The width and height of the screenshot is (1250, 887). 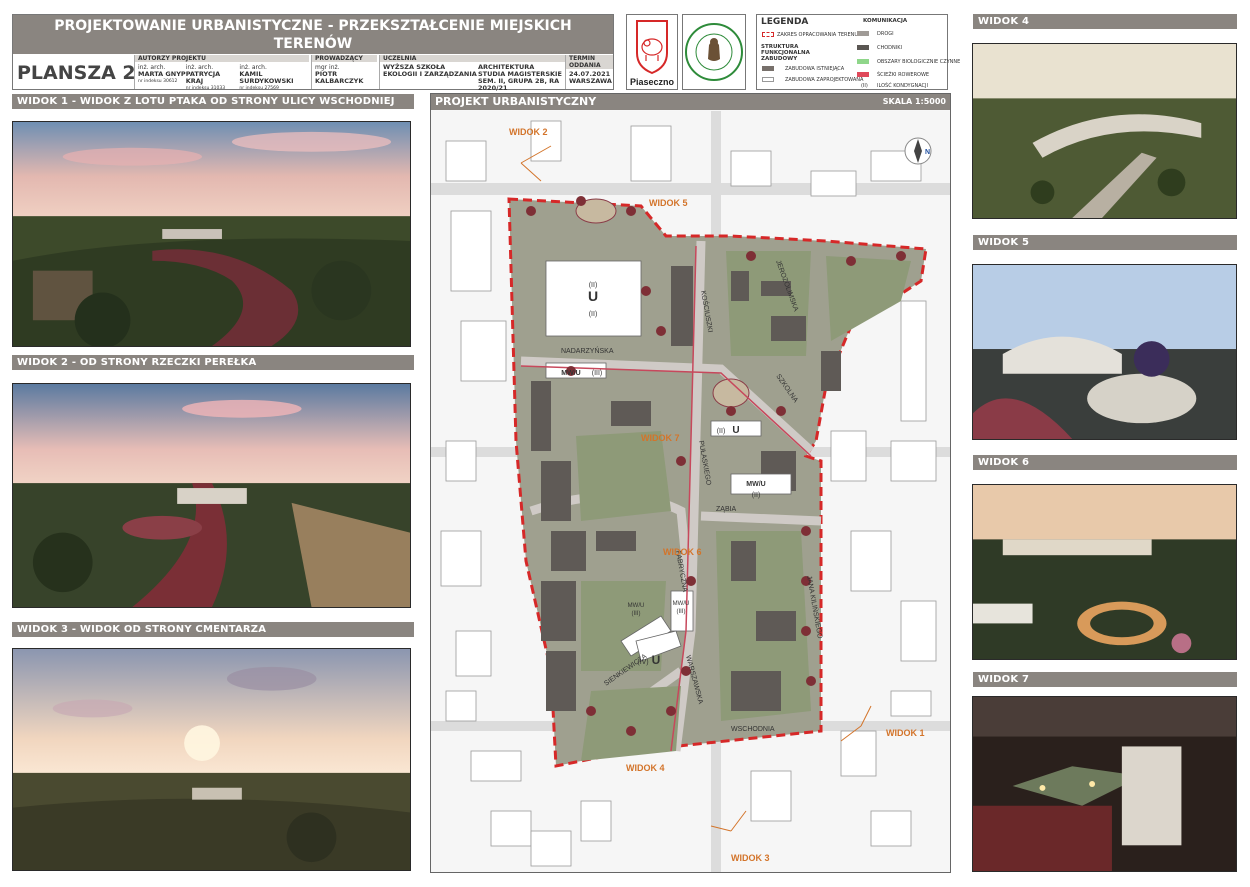 What do you see at coordinates (589, 72) in the screenshot?
I see `deadline-block: TERMIN ODDANIA 24.07.2021 WARSZAWA` at bounding box center [589, 72].